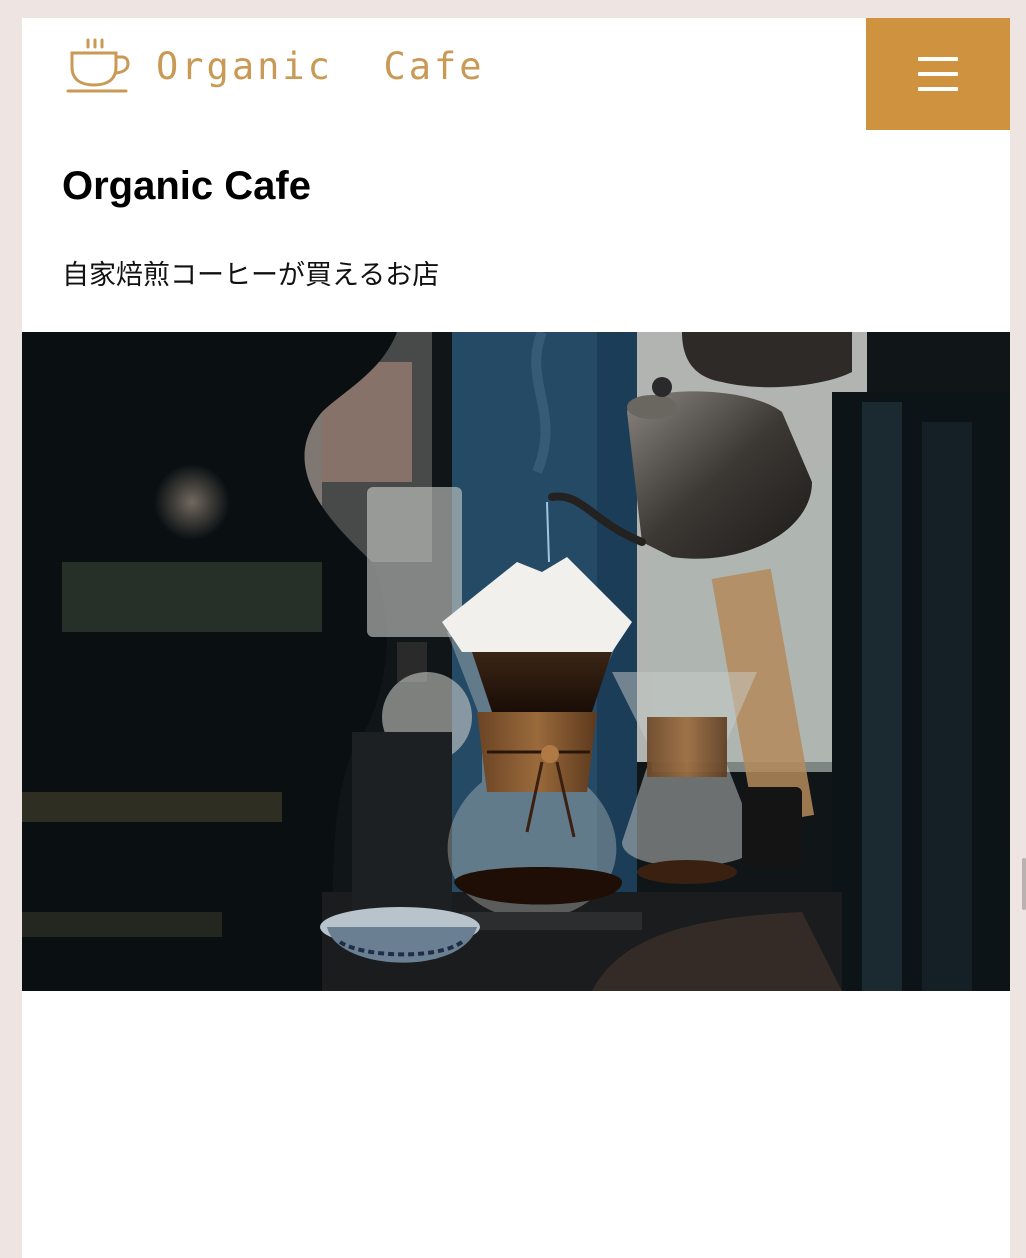  I want to click on logo-text: Organic Cafe, so click(320, 66).